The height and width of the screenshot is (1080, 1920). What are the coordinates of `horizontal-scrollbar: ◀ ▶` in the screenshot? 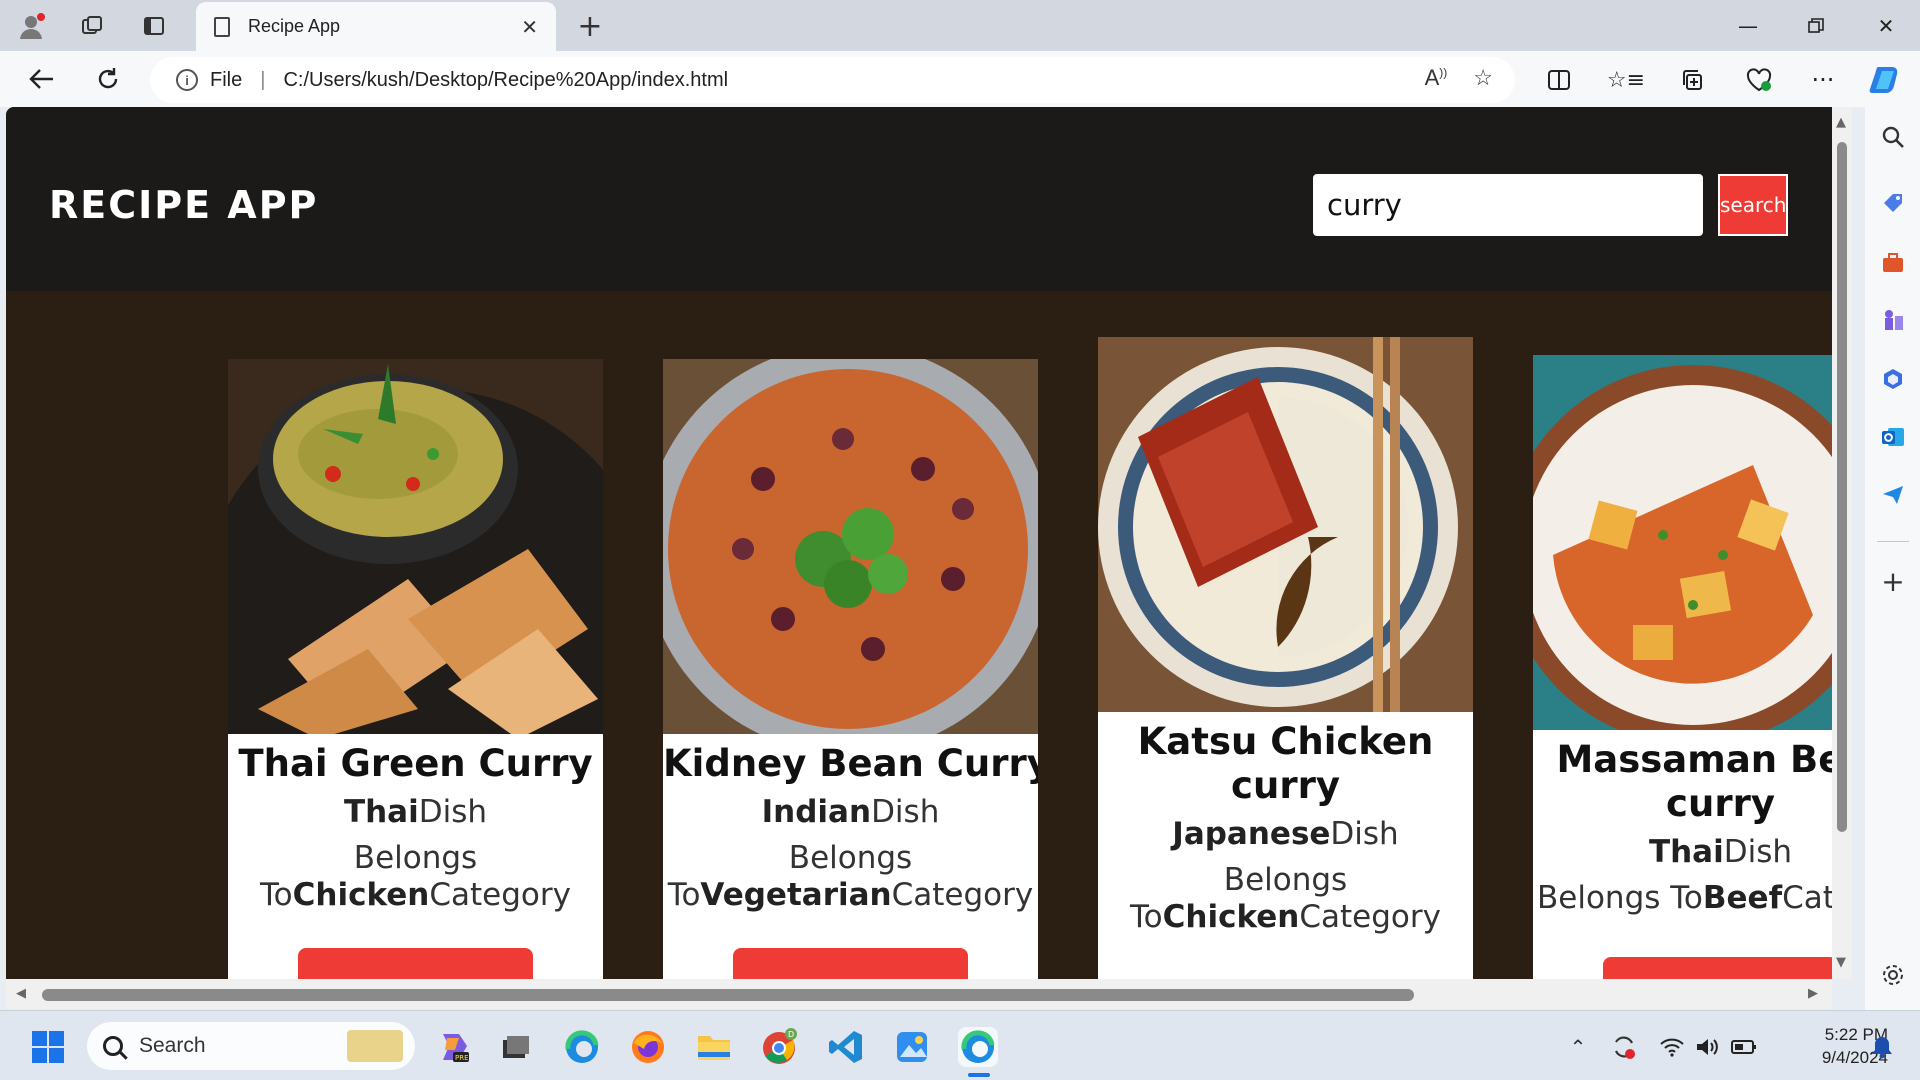 It's located at (919, 994).